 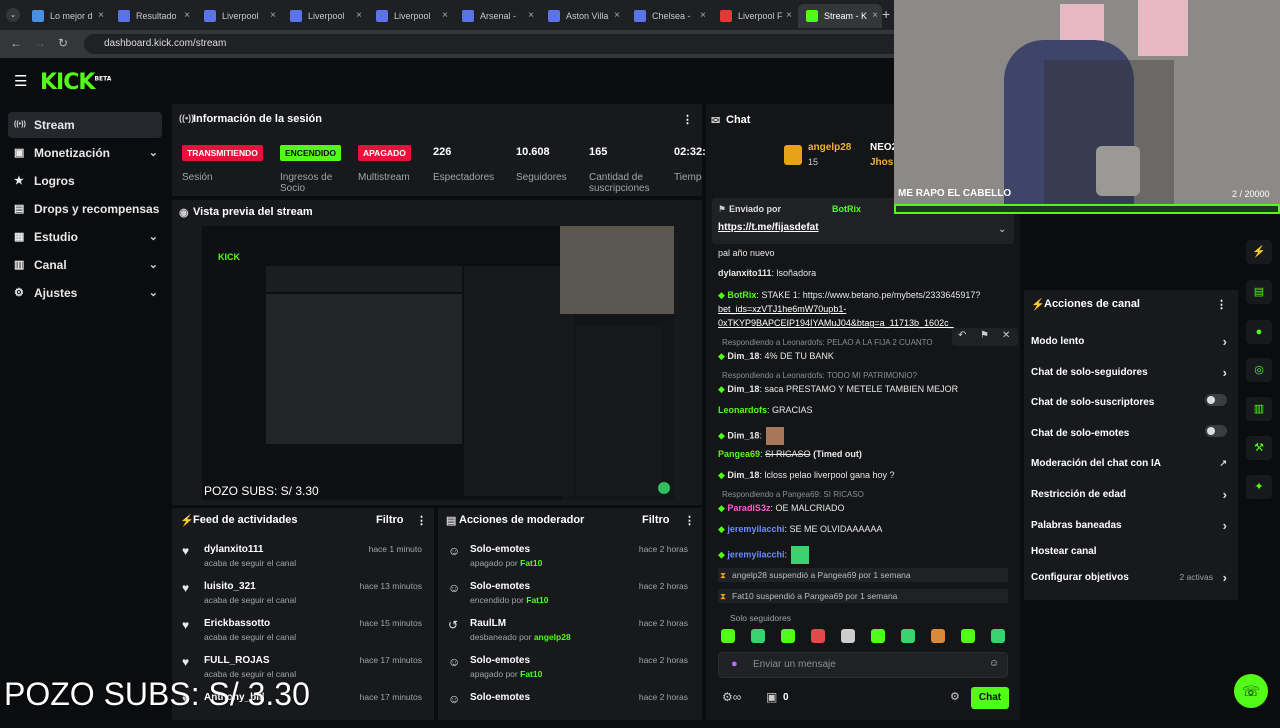 I want to click on support-button: ☏, so click(x=1251, y=691).